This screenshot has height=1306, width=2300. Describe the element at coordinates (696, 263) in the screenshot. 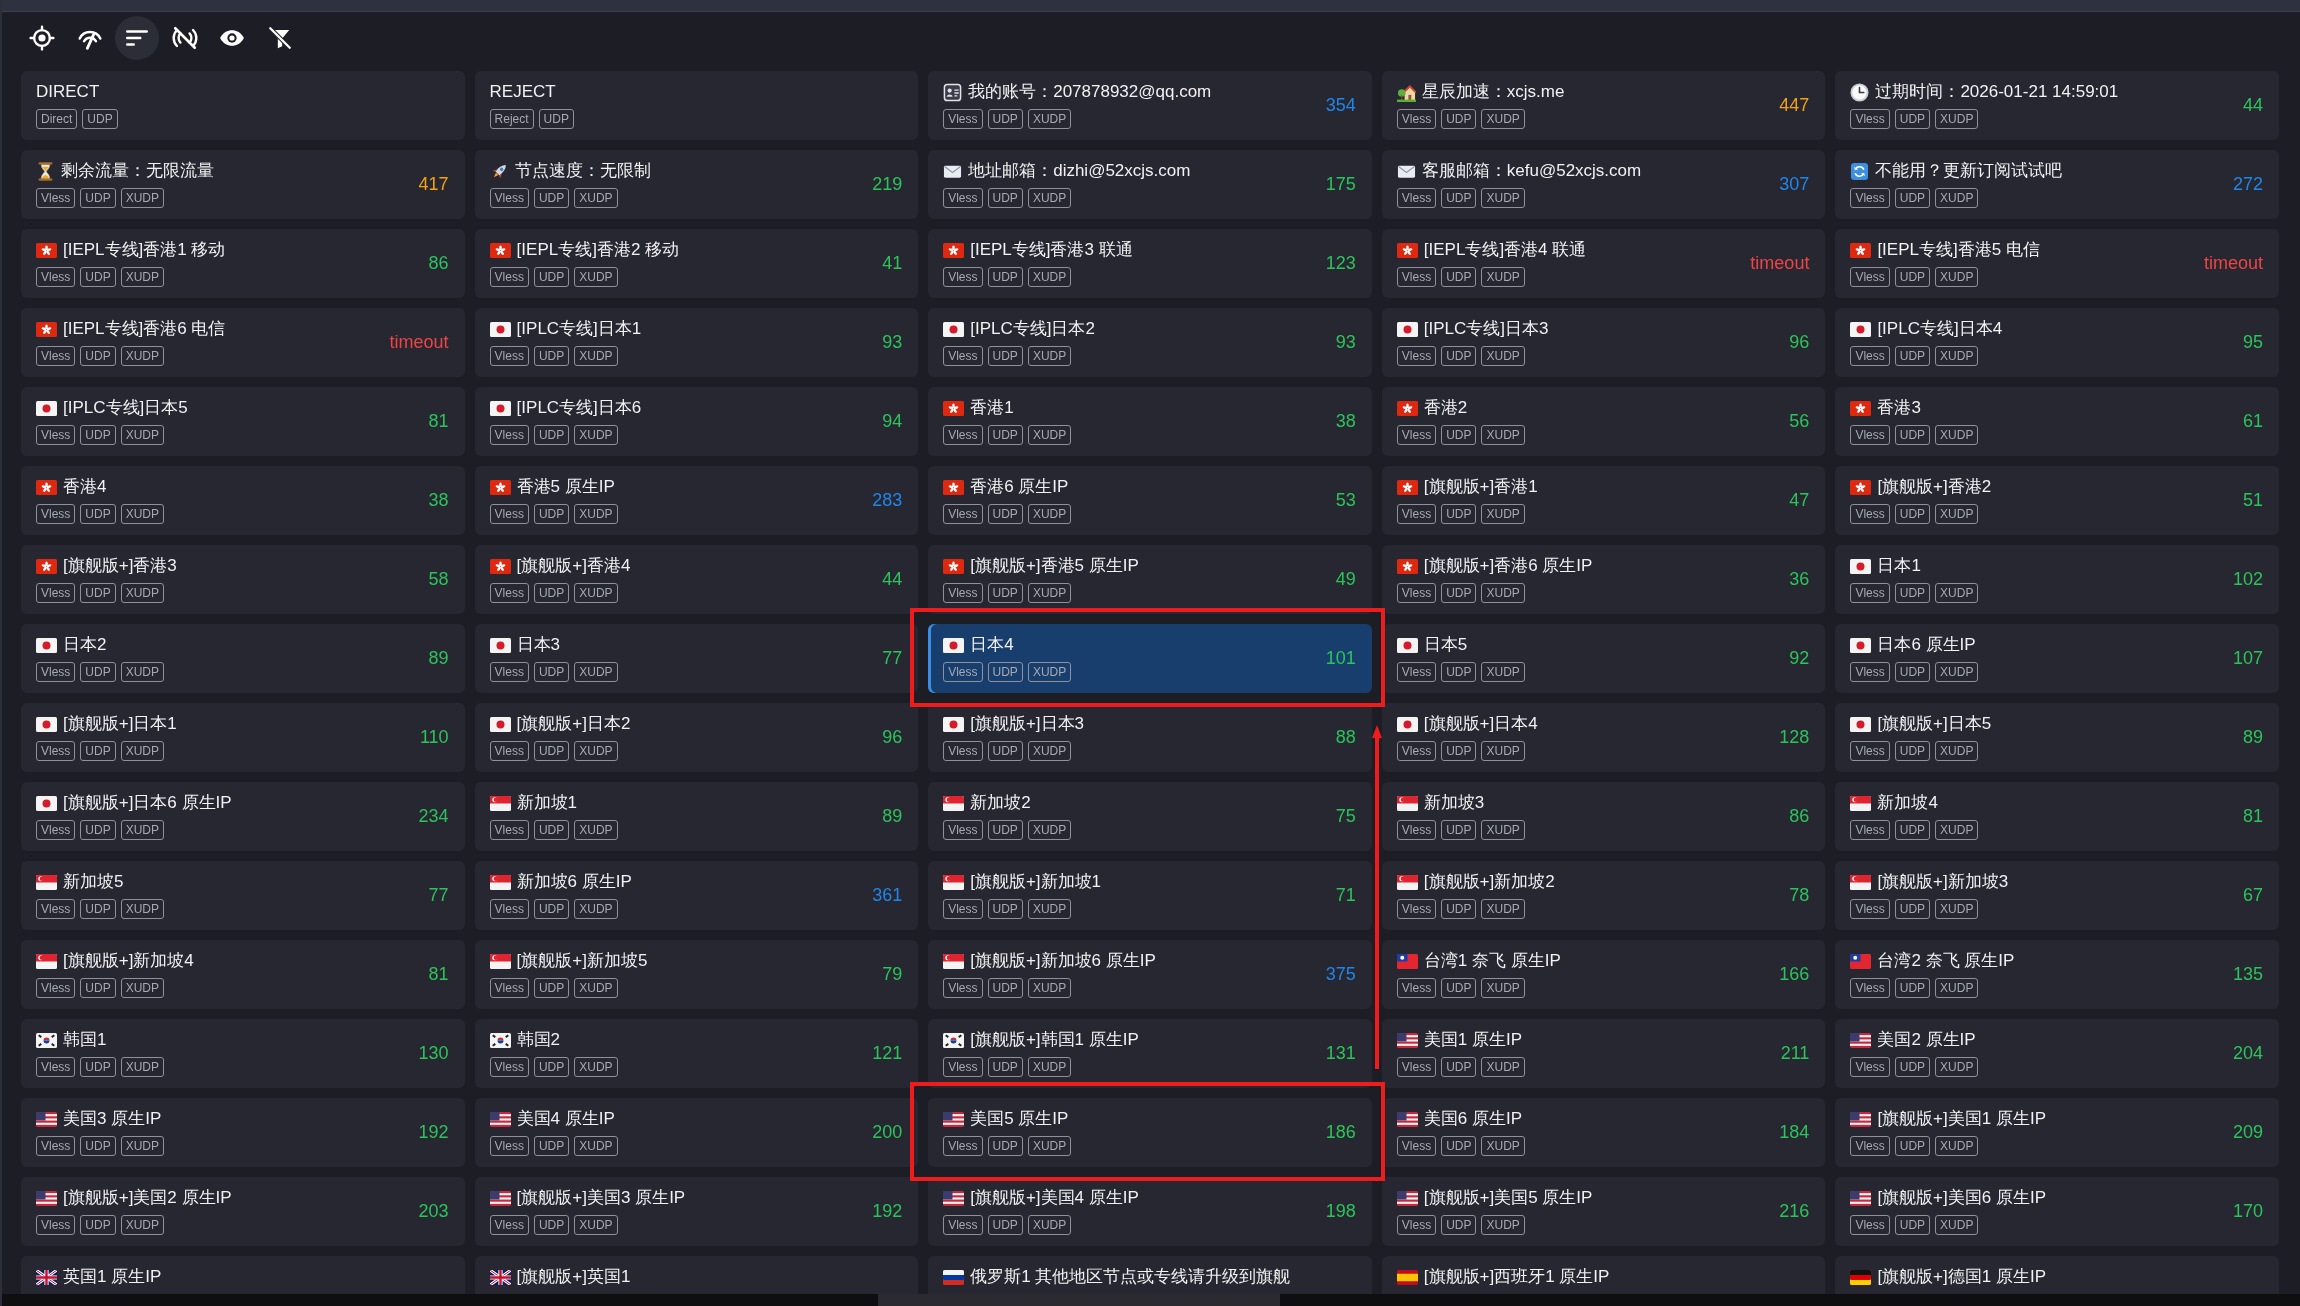

I see `proxy-card: [IEPL专线]香港2 移动 Vless UDP XUDP 41` at that location.